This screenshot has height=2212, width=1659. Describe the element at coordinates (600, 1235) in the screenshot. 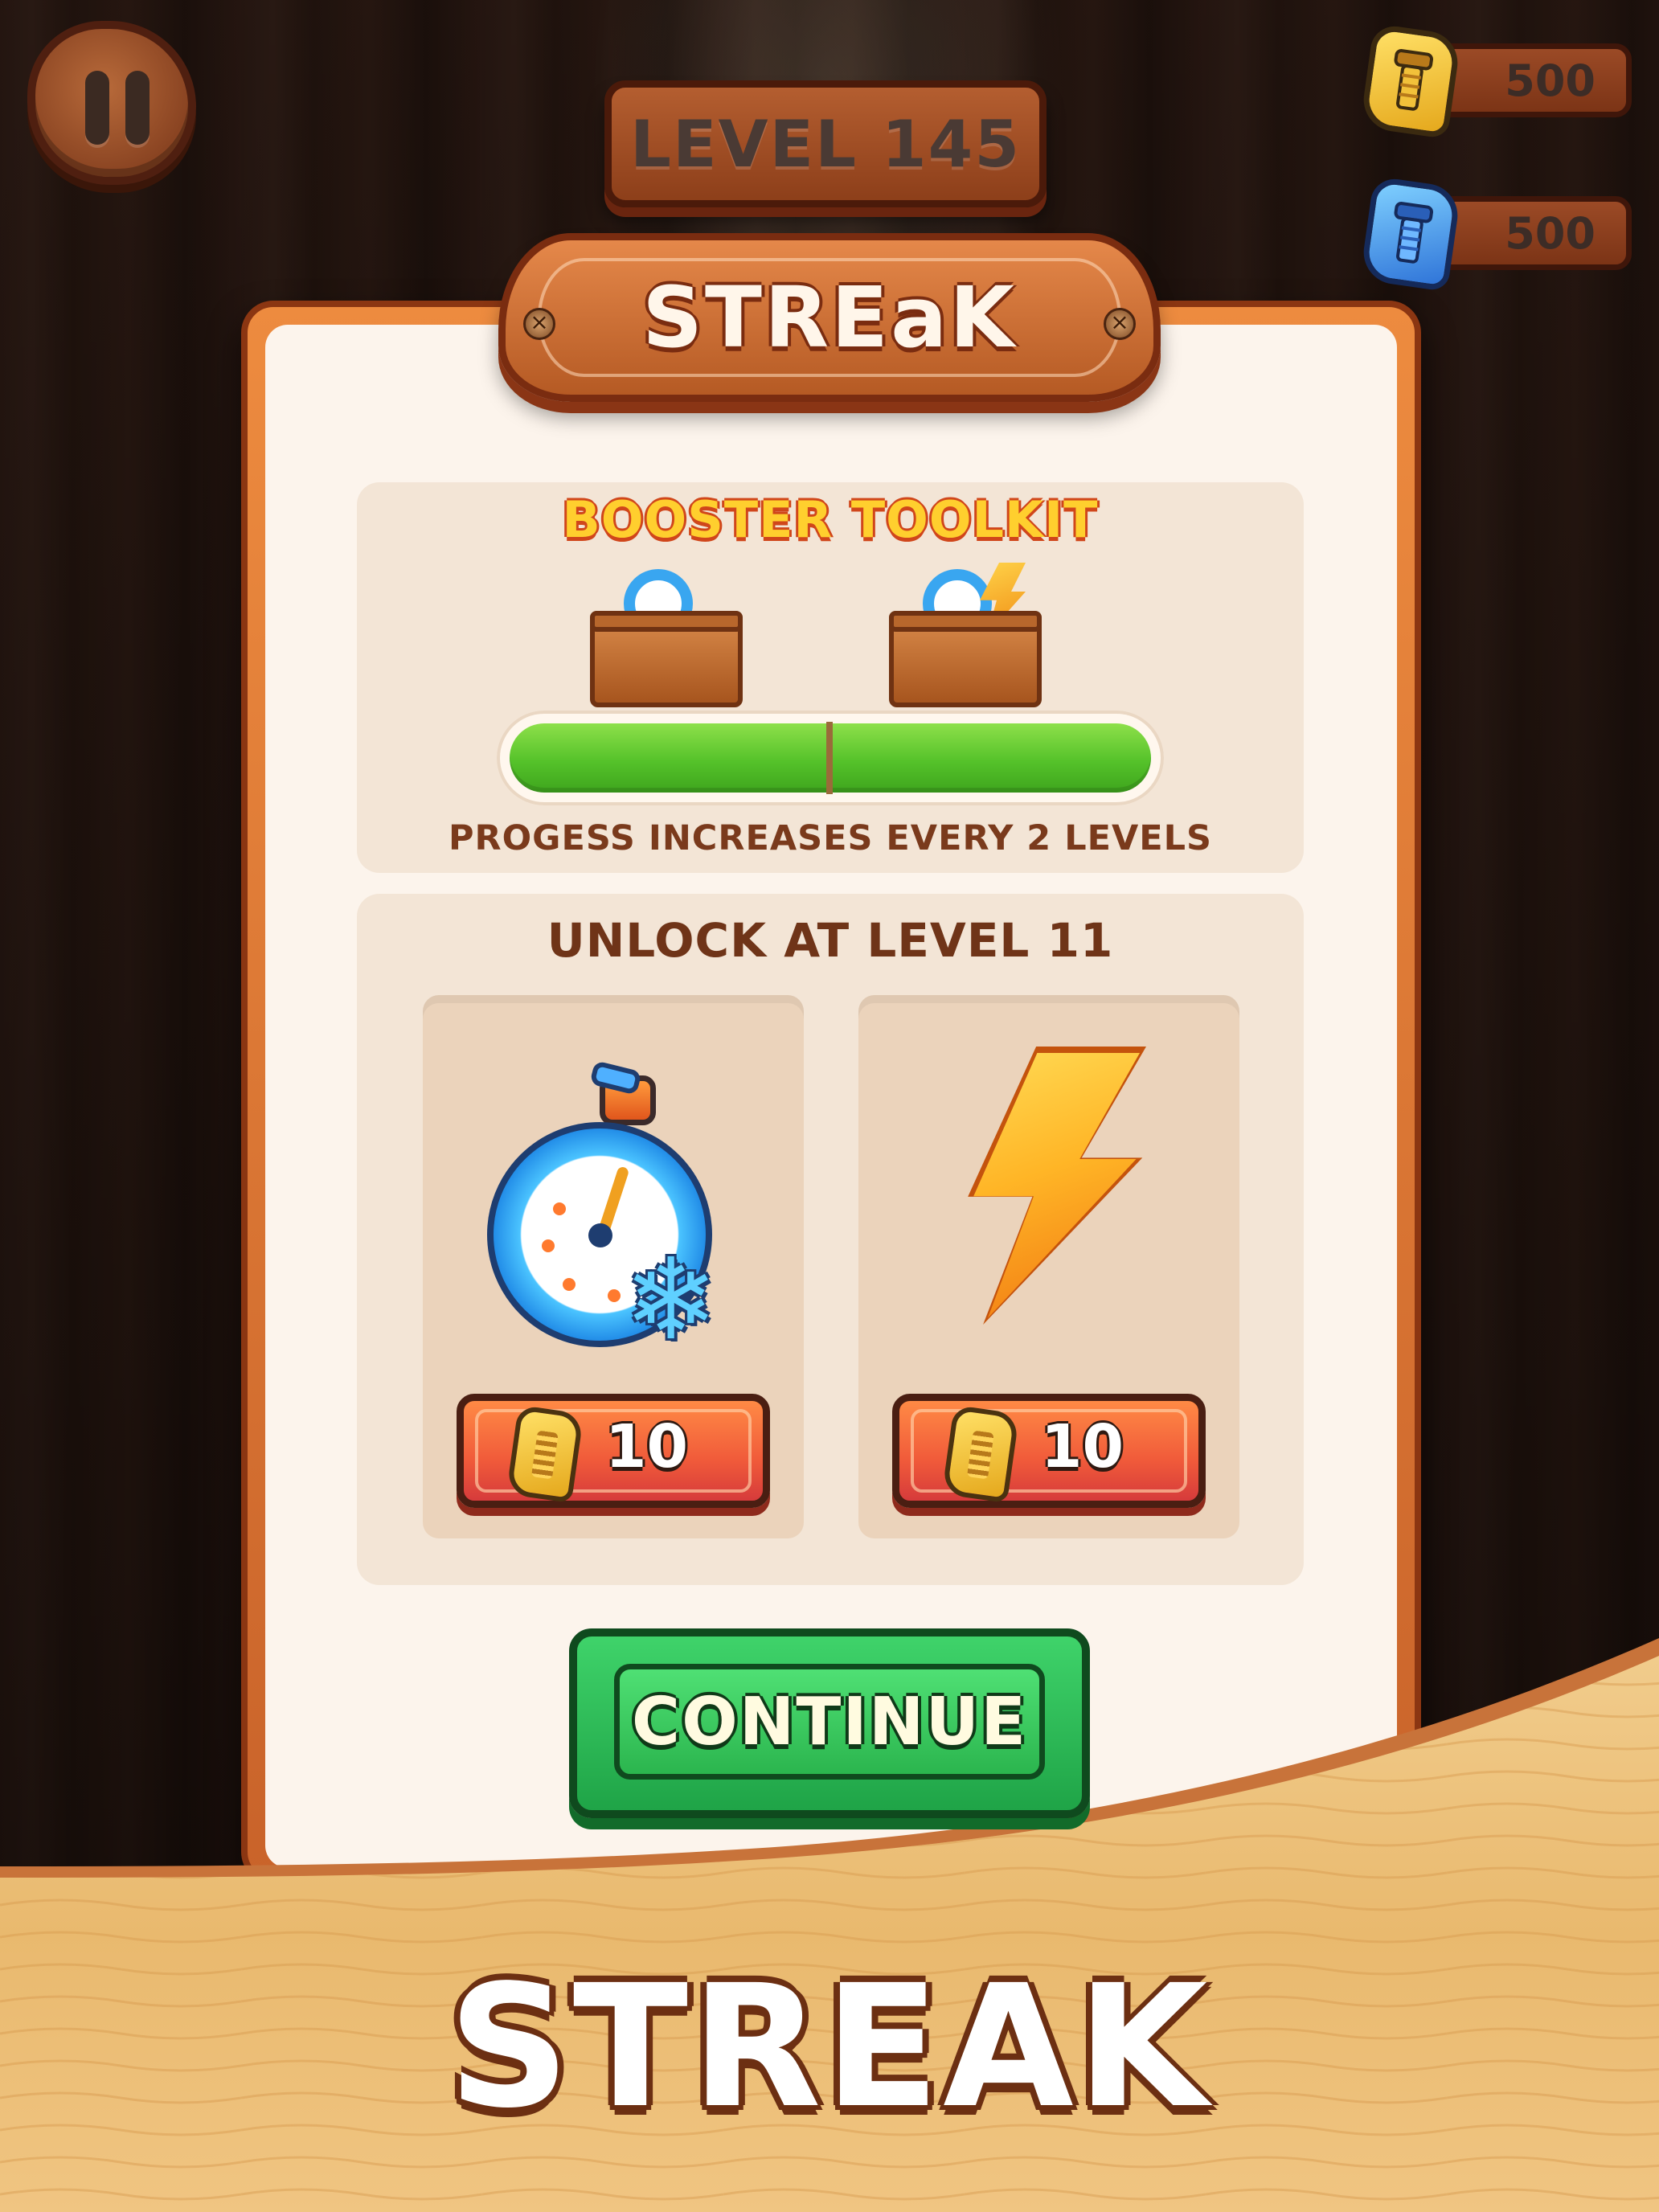

I see `stopwatch-hub` at that location.